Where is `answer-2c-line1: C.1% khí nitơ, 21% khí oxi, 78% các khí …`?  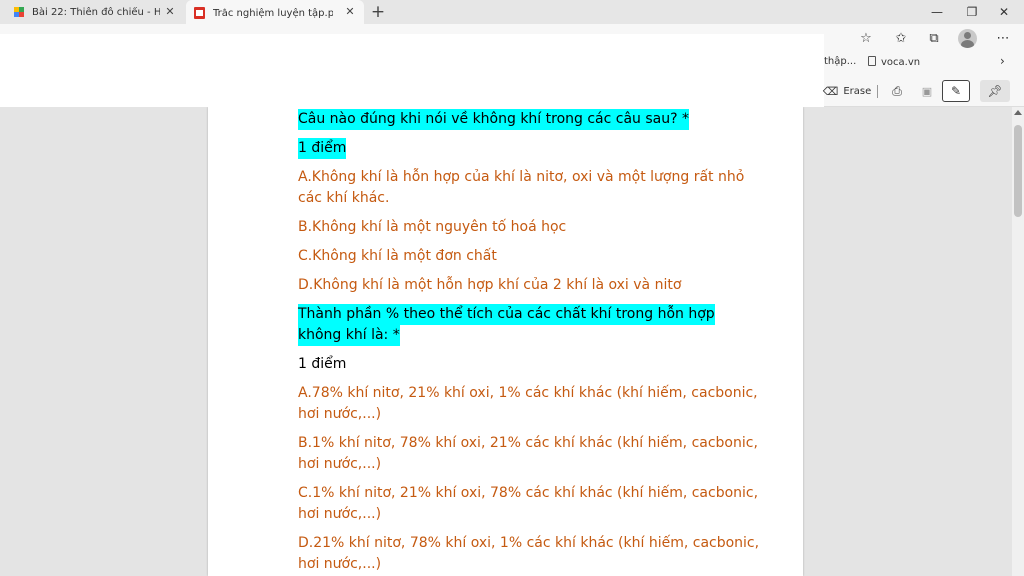
answer-2c-line1: C.1% khí nitơ, 21% khí oxi, 78% các khí … is located at coordinates (528, 493).